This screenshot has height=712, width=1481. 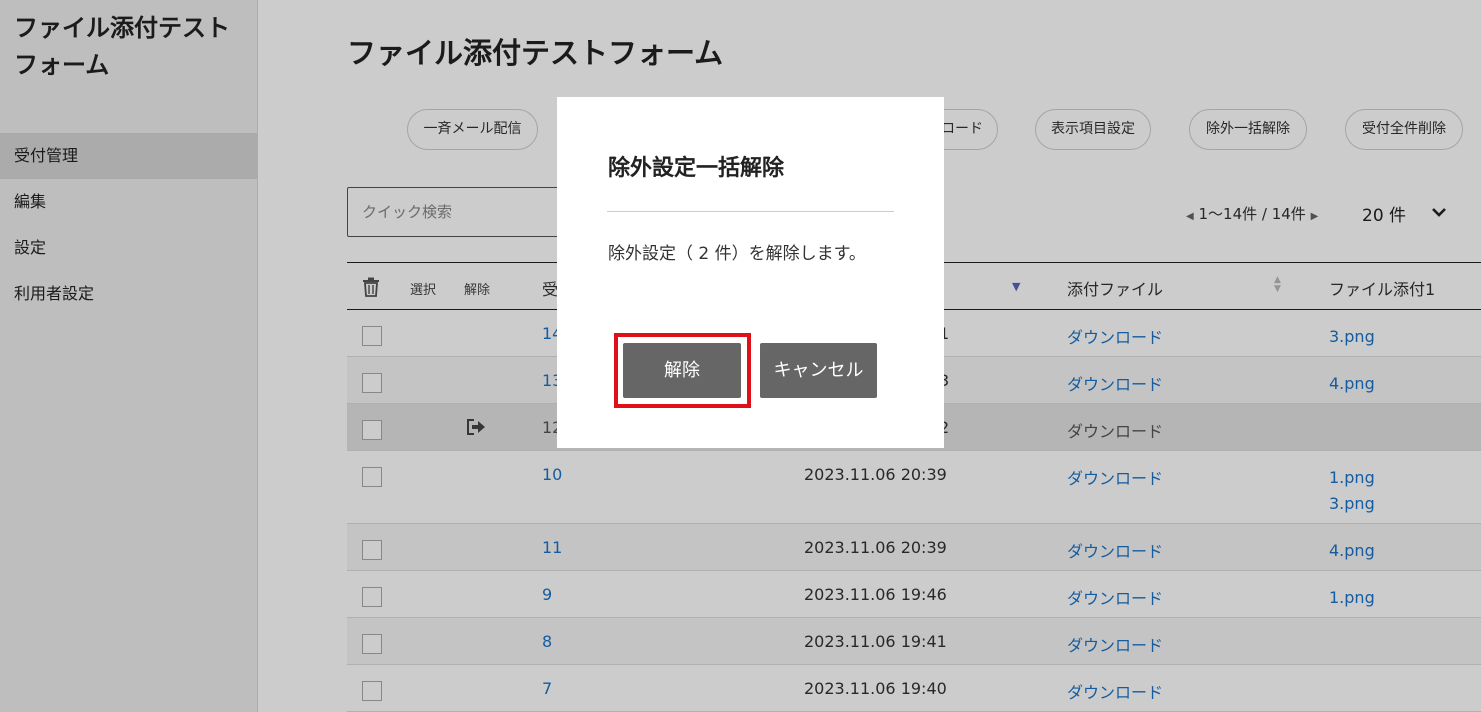 What do you see at coordinates (818, 370) in the screenshot?
I see `cancel-button: キャンセル` at bounding box center [818, 370].